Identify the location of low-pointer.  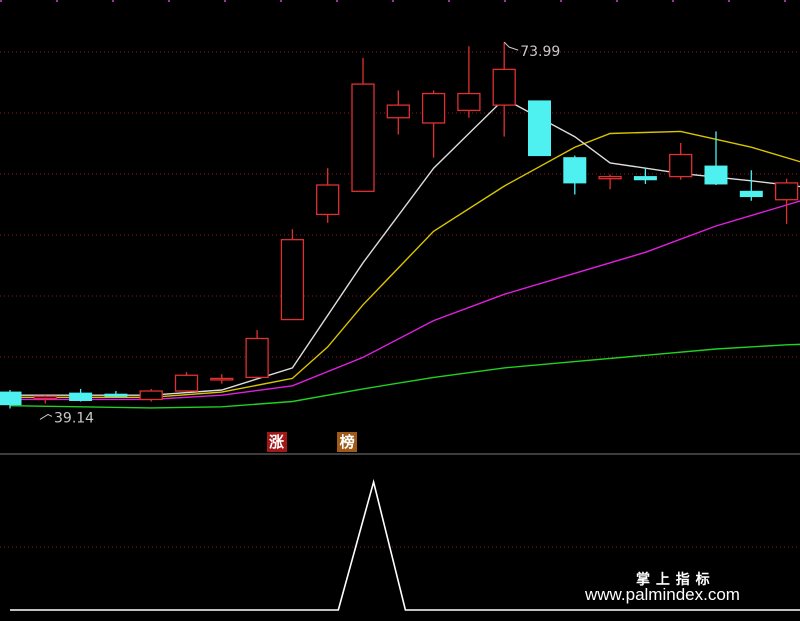
(46, 416).